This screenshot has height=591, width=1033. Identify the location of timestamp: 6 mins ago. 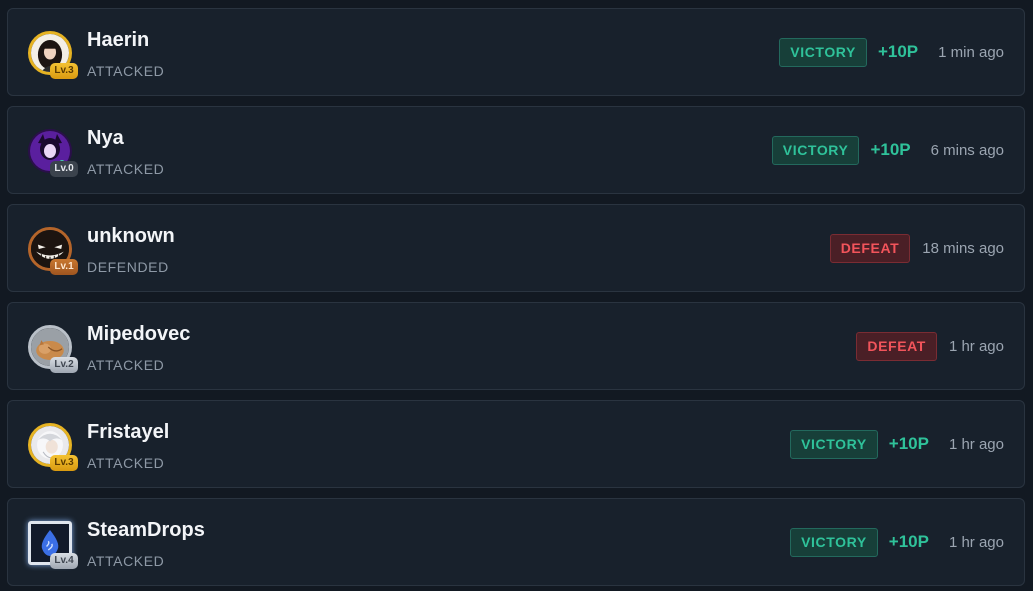
(967, 150).